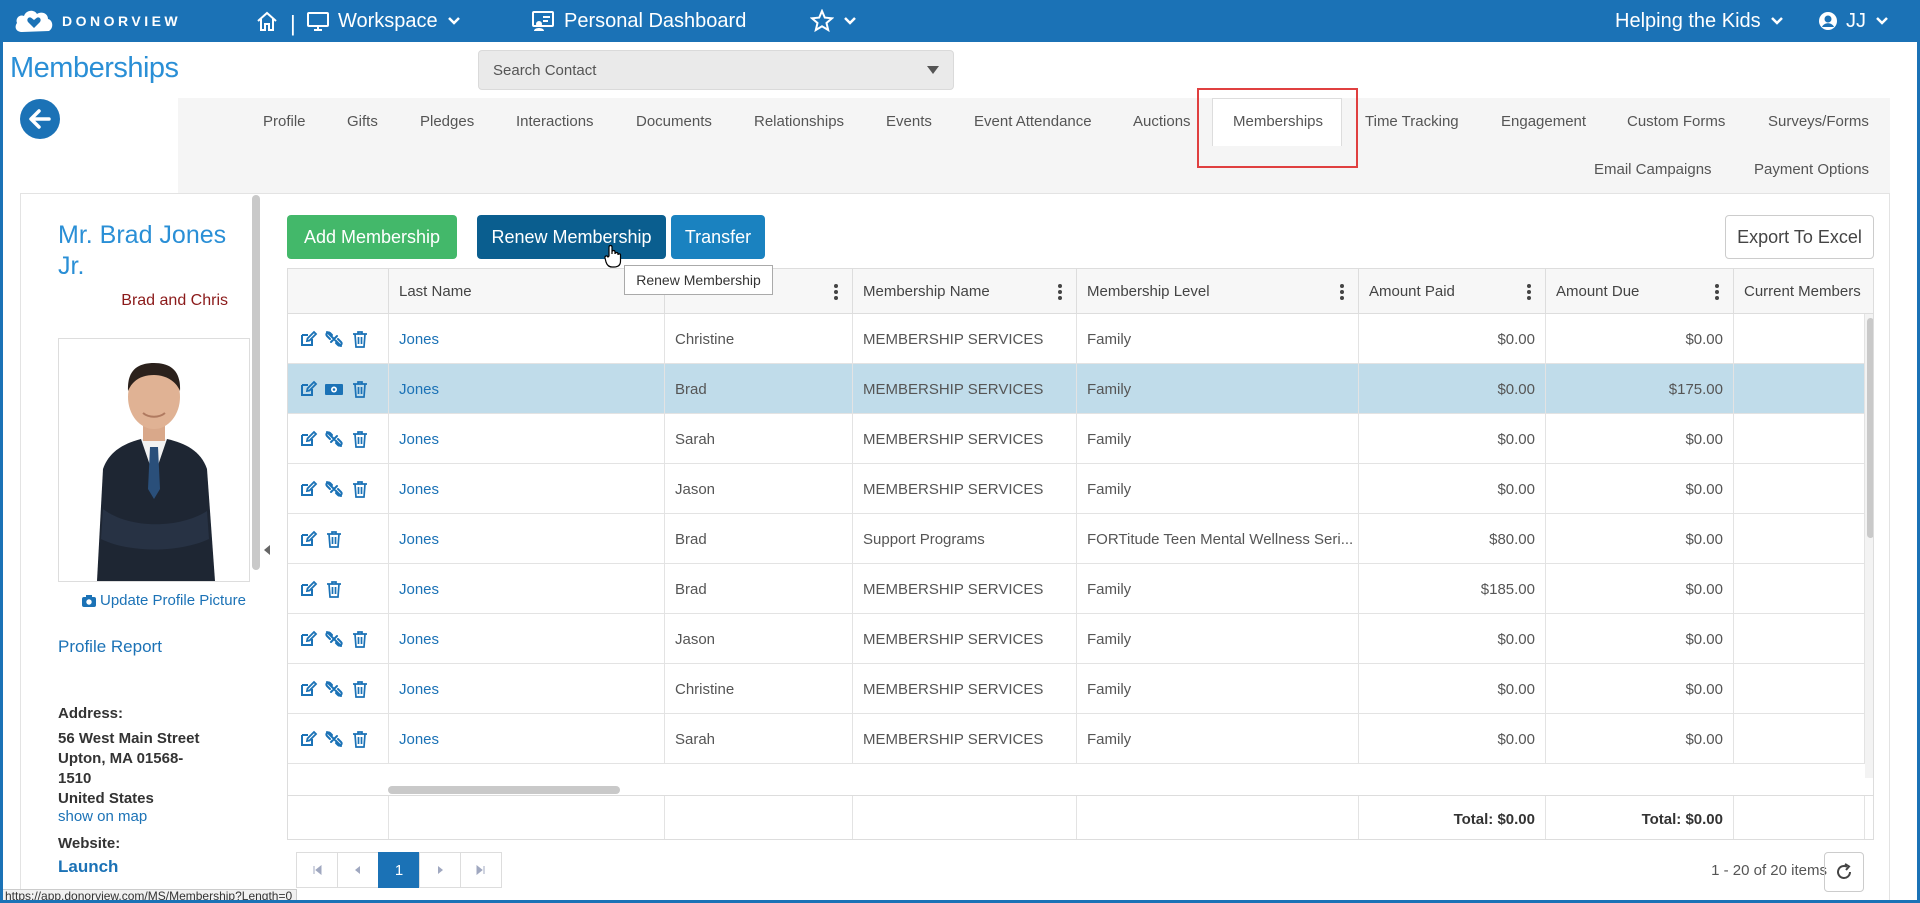 The height and width of the screenshot is (903, 1920). I want to click on website-launch-link: Launch, so click(88, 867).